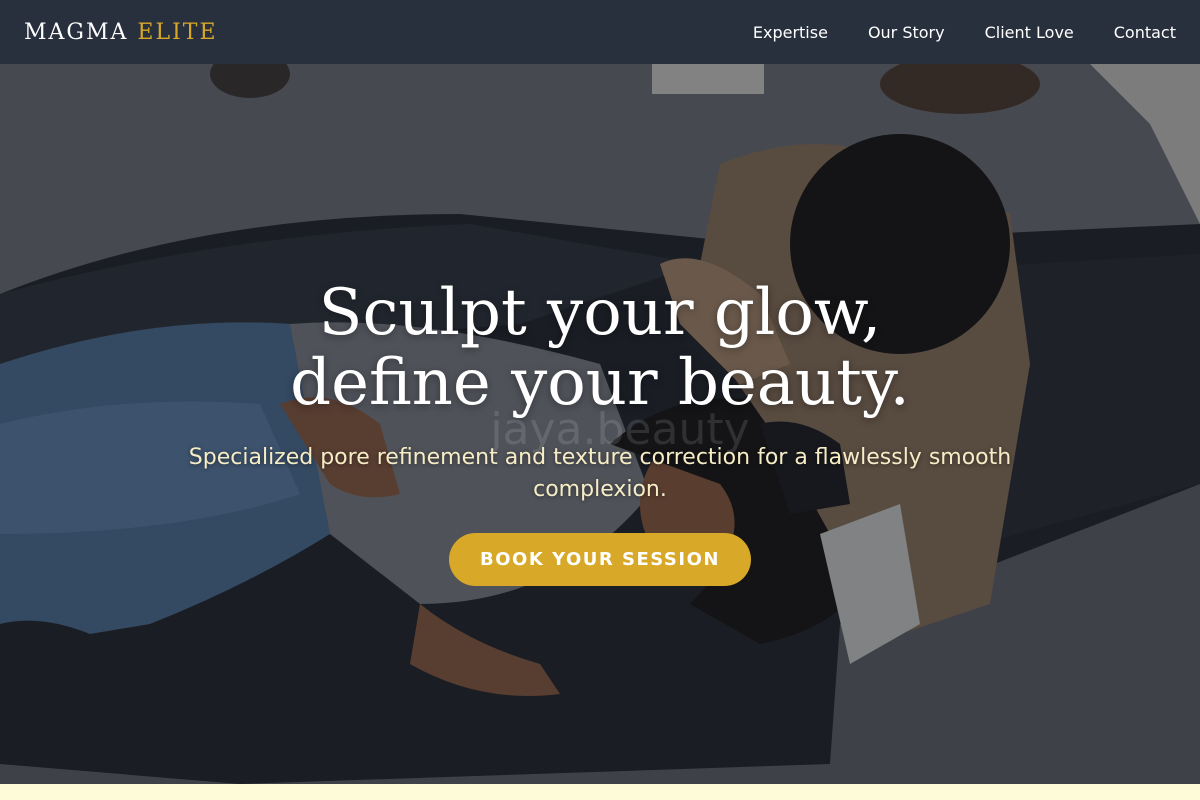 This screenshot has width=1200, height=800. Describe the element at coordinates (600, 559) in the screenshot. I see `book-session-button: BOOK YOUR SESSION` at that location.